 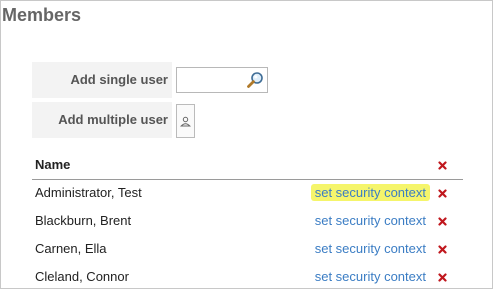 What do you see at coordinates (247, 165) in the screenshot?
I see `table-header: Name` at bounding box center [247, 165].